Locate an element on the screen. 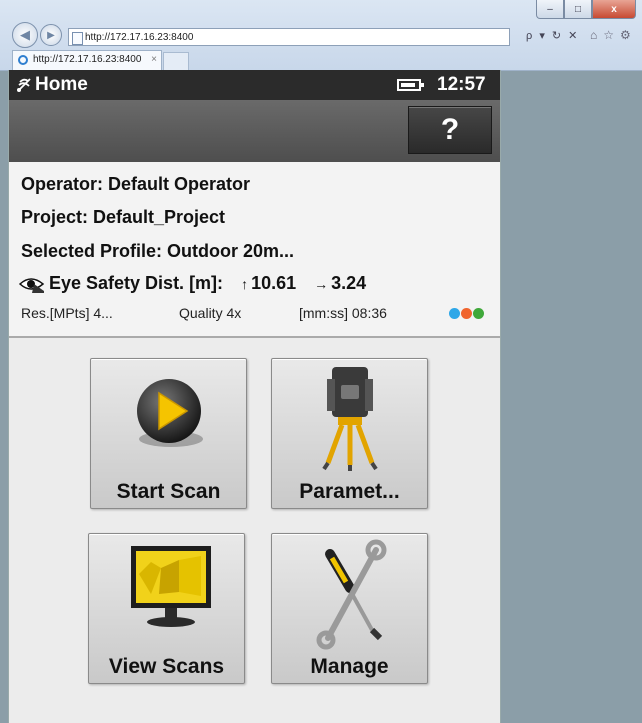 Image resolution: width=642 pixels, height=723 pixels. status-dots is located at coordinates (467, 313).